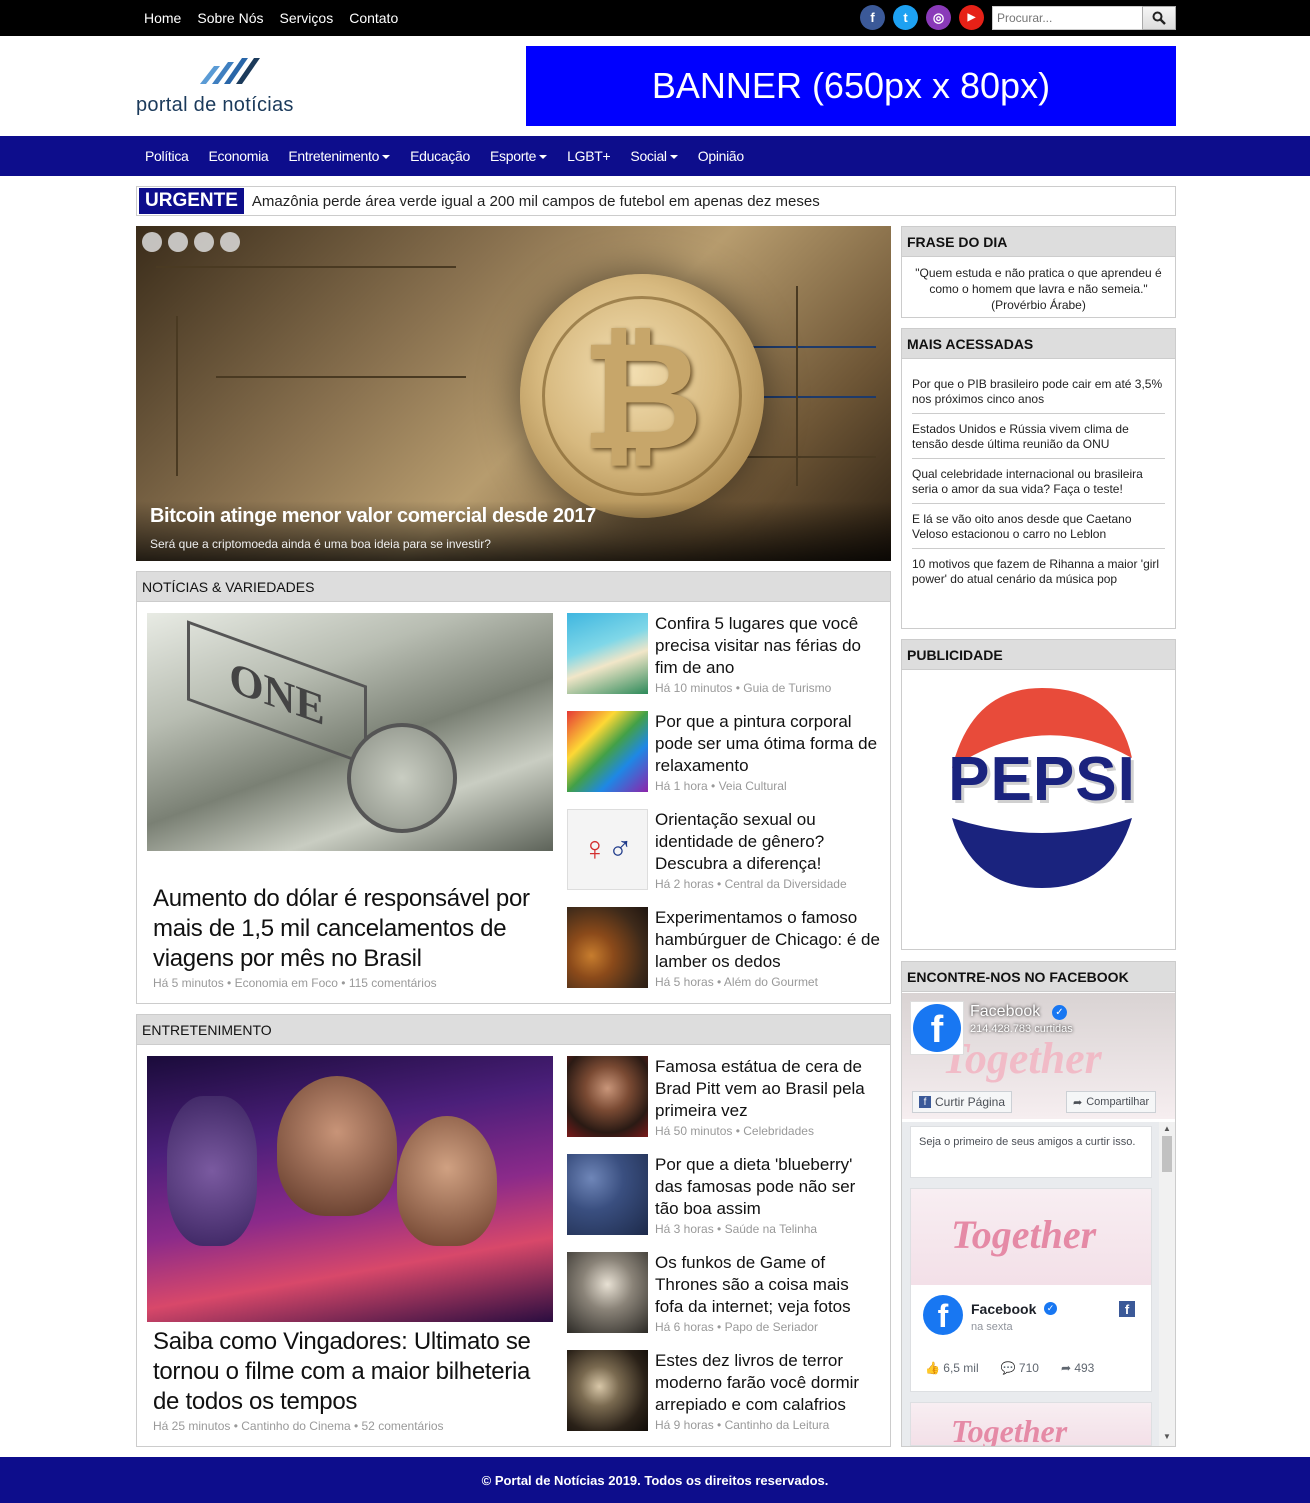 The width and height of the screenshot is (1310, 1503). I want to click on scroll-thumb, so click(1167, 1154).